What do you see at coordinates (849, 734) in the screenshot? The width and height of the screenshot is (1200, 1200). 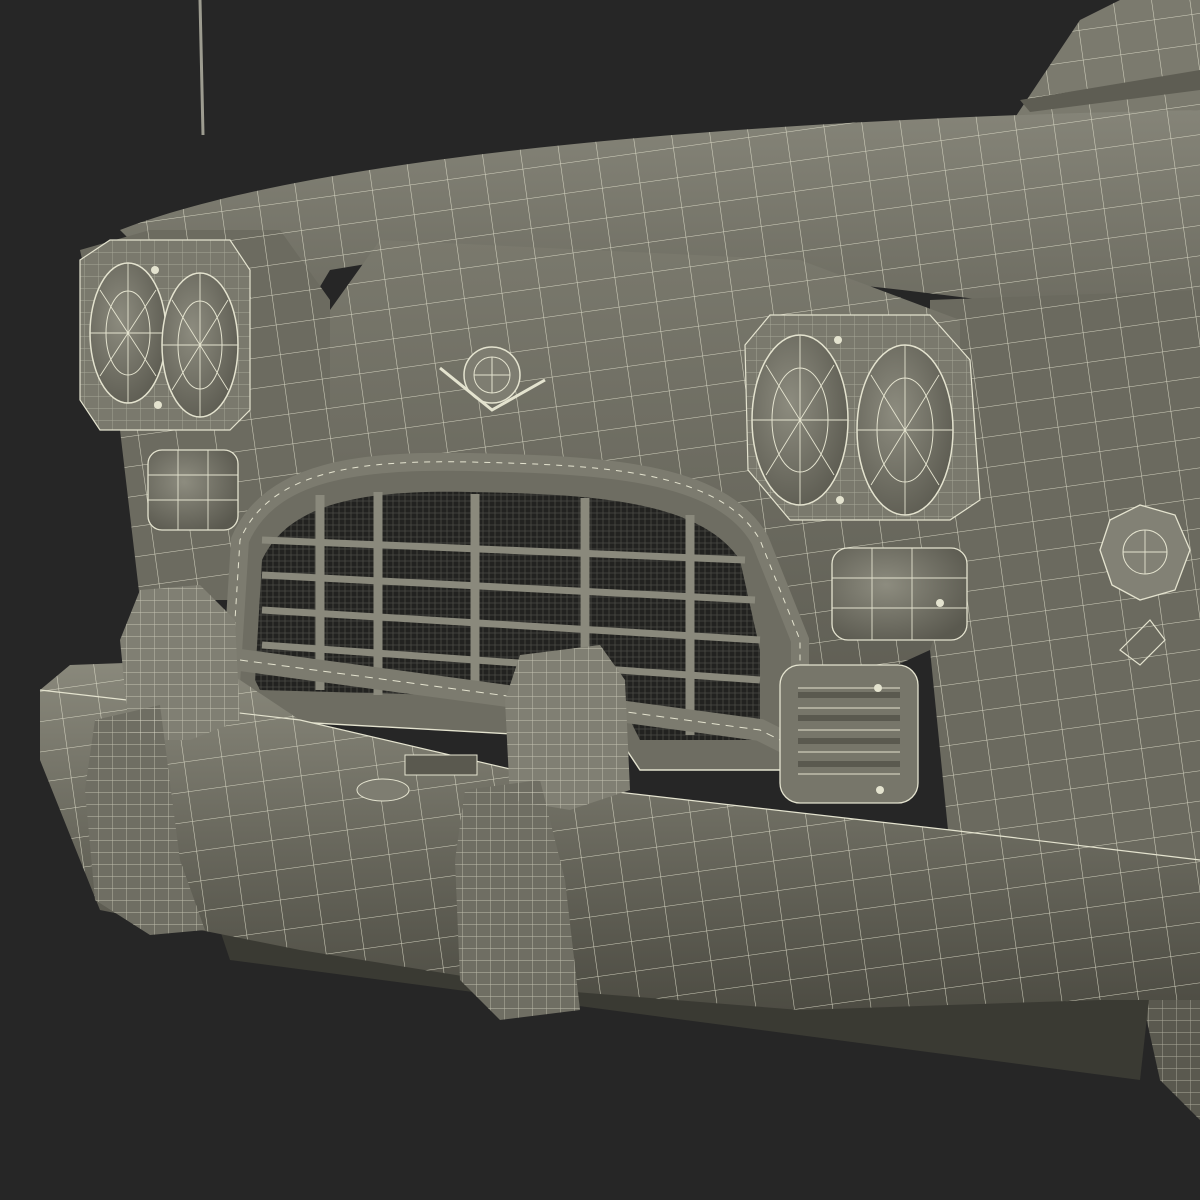 I see `right-air-vent` at bounding box center [849, 734].